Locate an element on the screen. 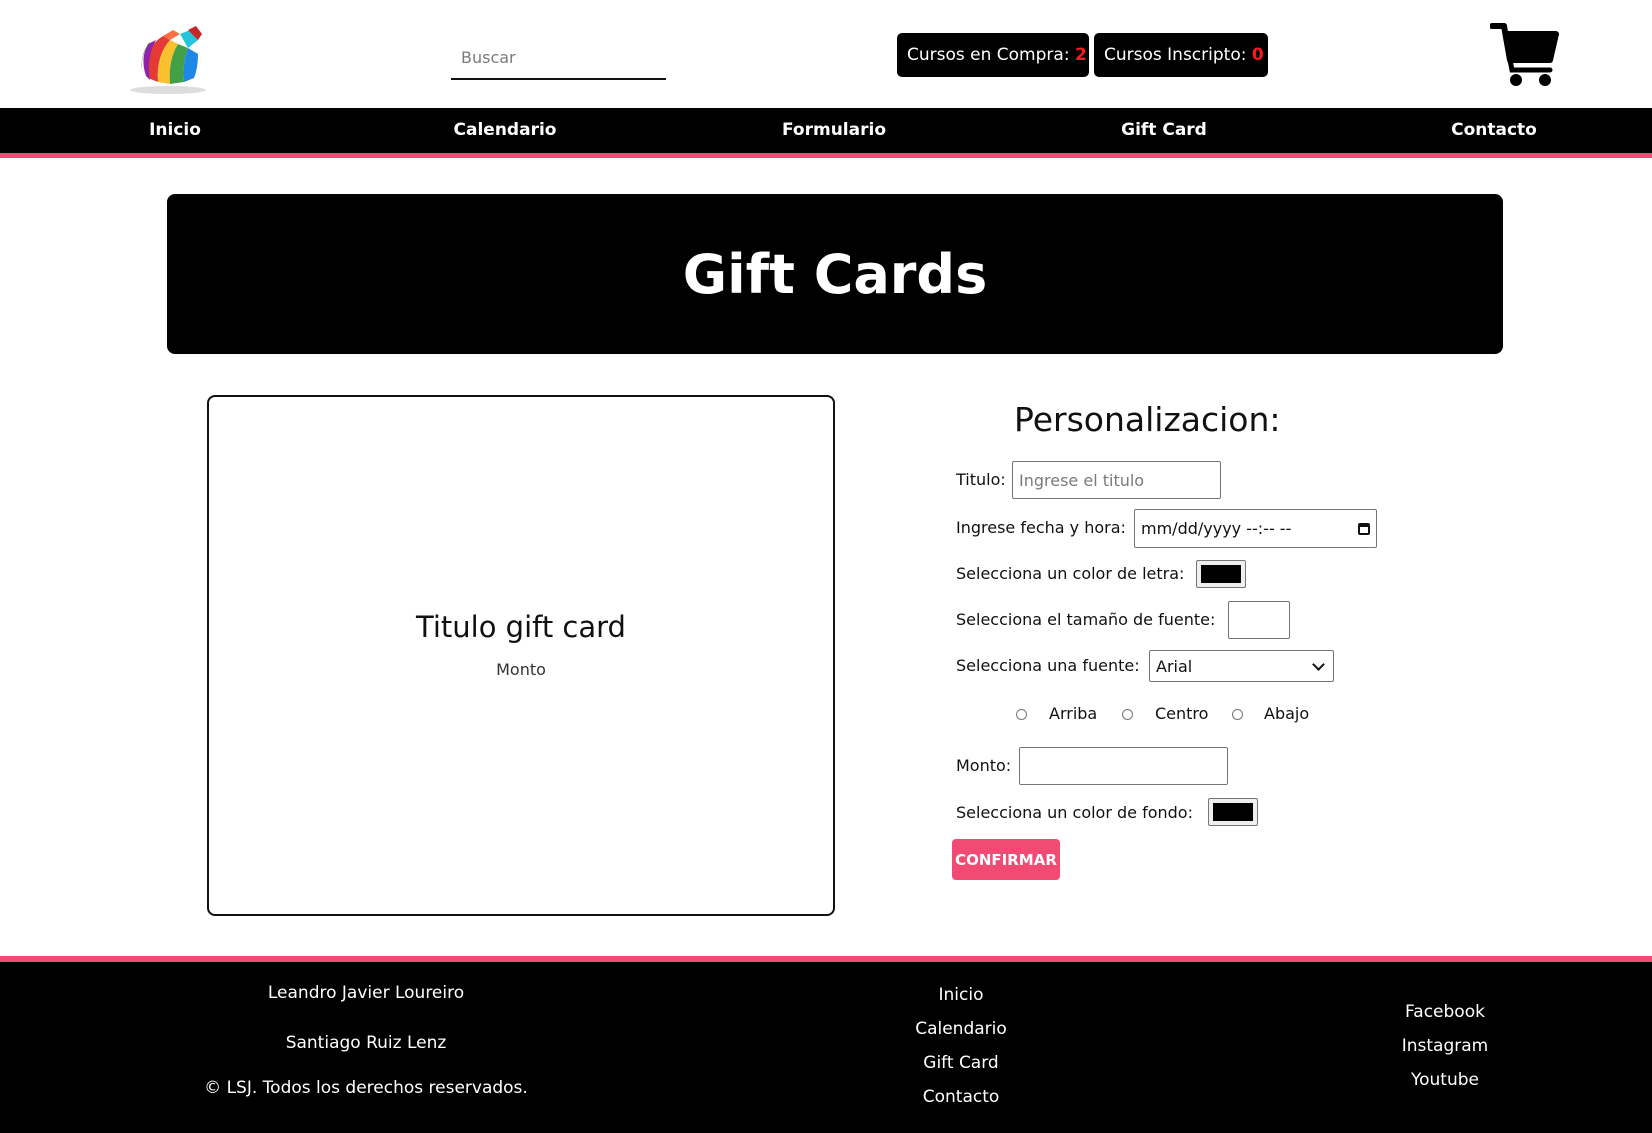 Image resolution: width=1652 pixels, height=1133 pixels. datetime-value: mm/dd/yyyy --:-- -- is located at coordinates (1216, 528).